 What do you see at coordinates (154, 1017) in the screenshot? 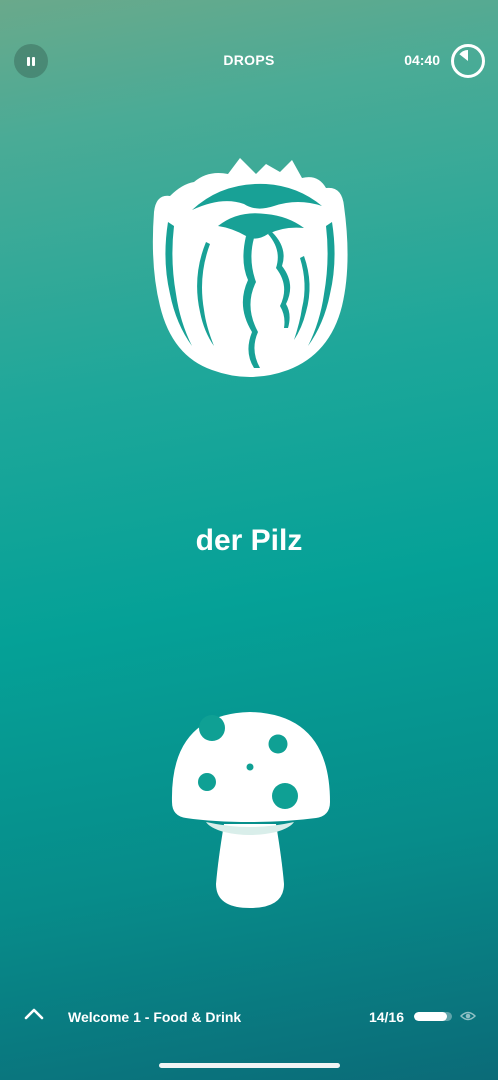
I see `lesson-title: Welcome 1 - Food & Drink` at bounding box center [154, 1017].